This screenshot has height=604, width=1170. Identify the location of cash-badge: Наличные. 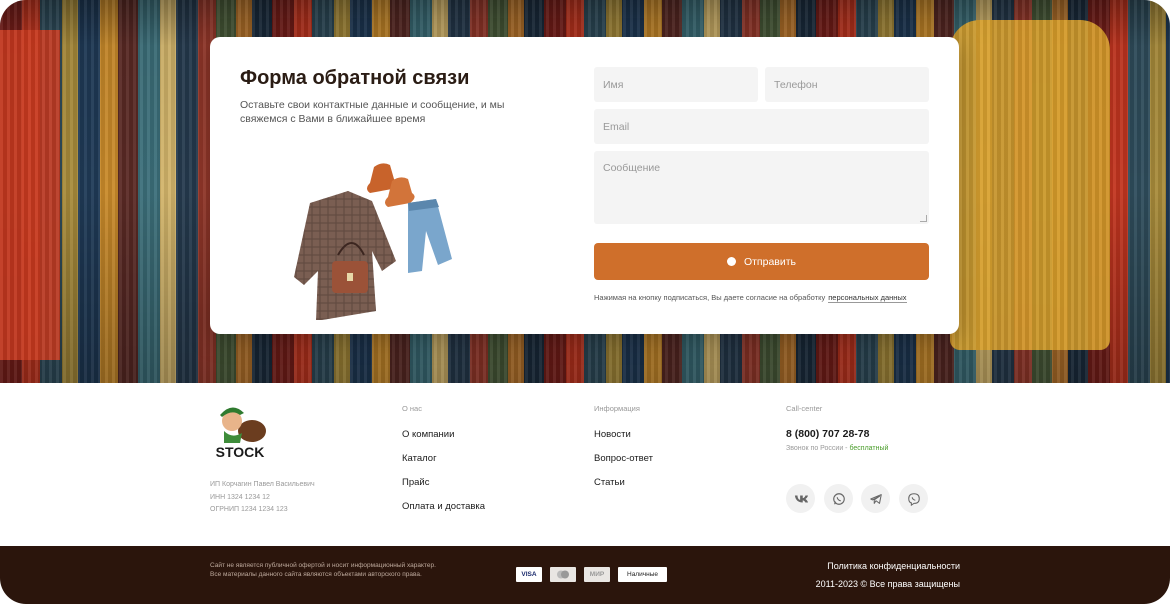
(642, 574).